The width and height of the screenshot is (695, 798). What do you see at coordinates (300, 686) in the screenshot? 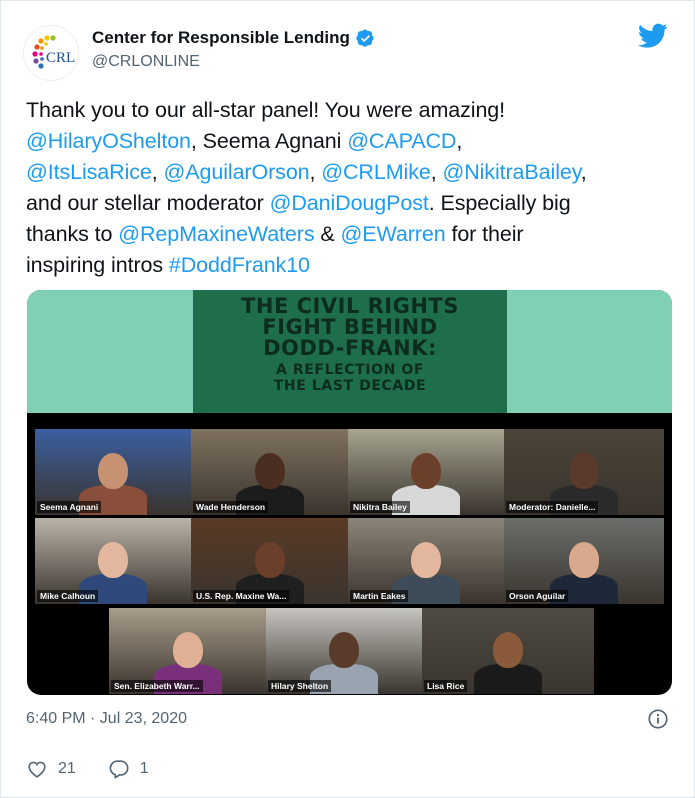
I see `participant-name-label: Hilary Shelton` at bounding box center [300, 686].